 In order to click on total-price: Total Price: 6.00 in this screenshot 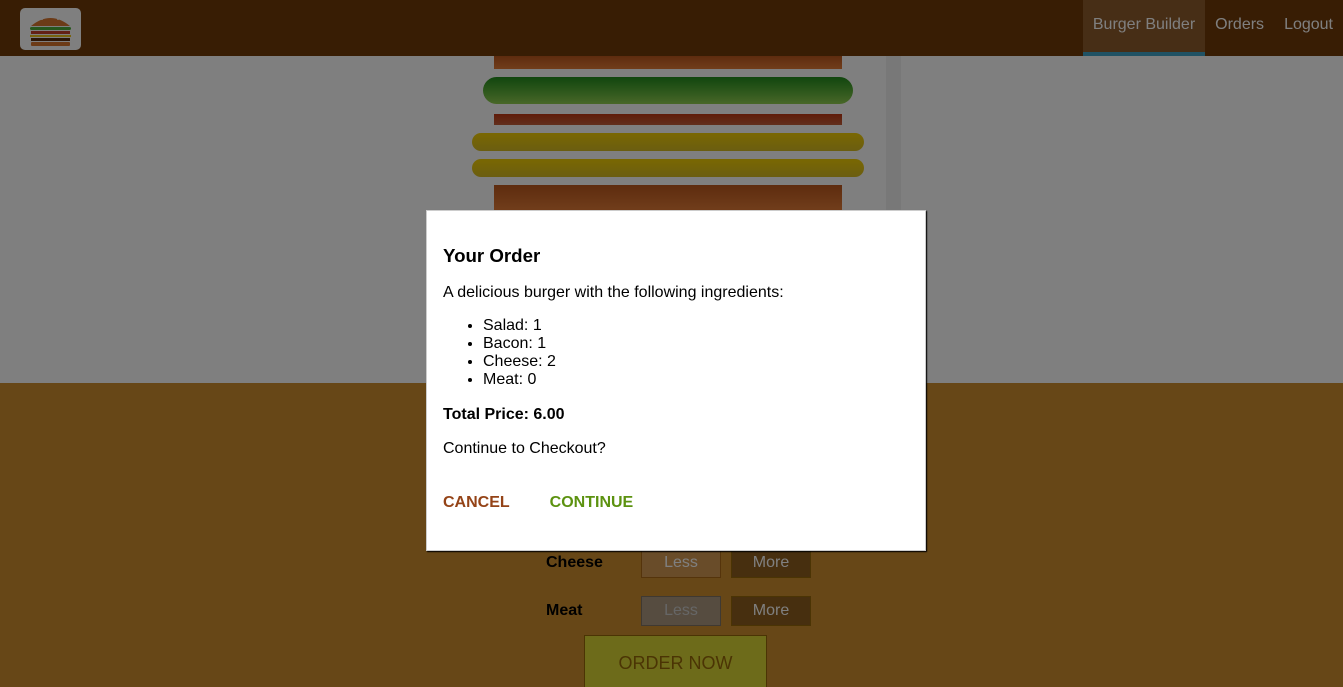, I will do `click(504, 414)`.